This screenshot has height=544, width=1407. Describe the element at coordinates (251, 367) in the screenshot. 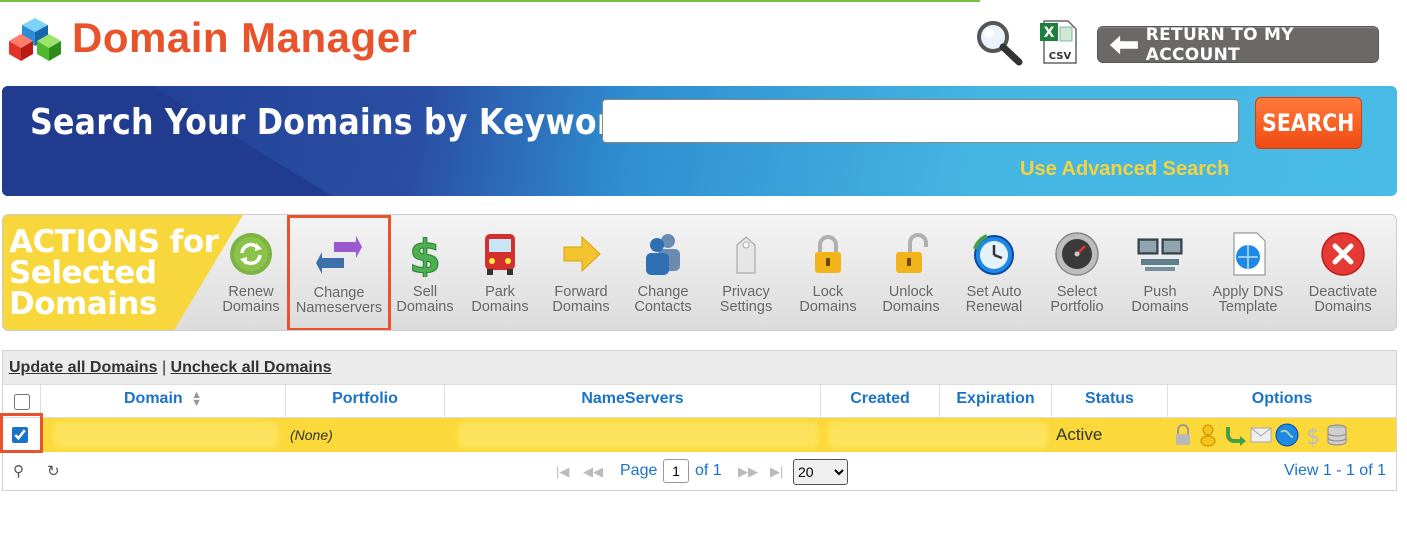

I see `uncheck-all-domains-link: Uncheck all Domains` at that location.